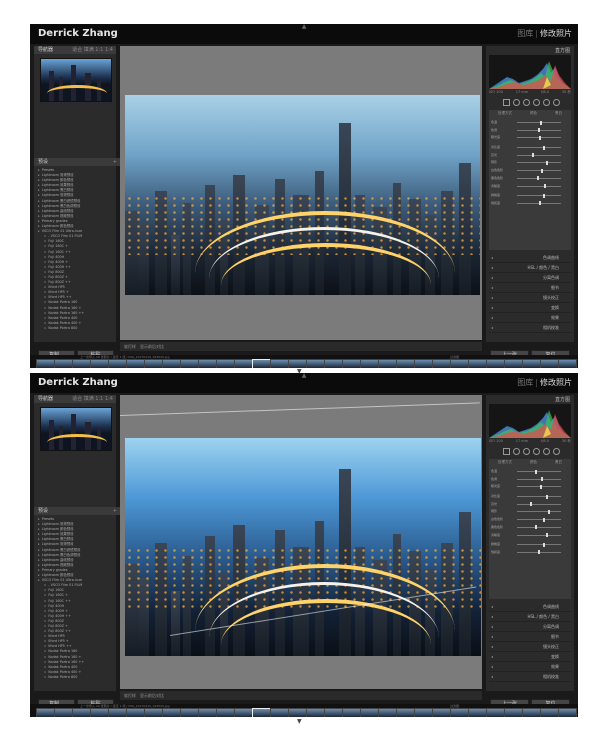 Image resolution: width=600 pixels, height=737 pixels. I want to click on collapsed-panel-header: ◂ 色调曲线, so click(530, 258).